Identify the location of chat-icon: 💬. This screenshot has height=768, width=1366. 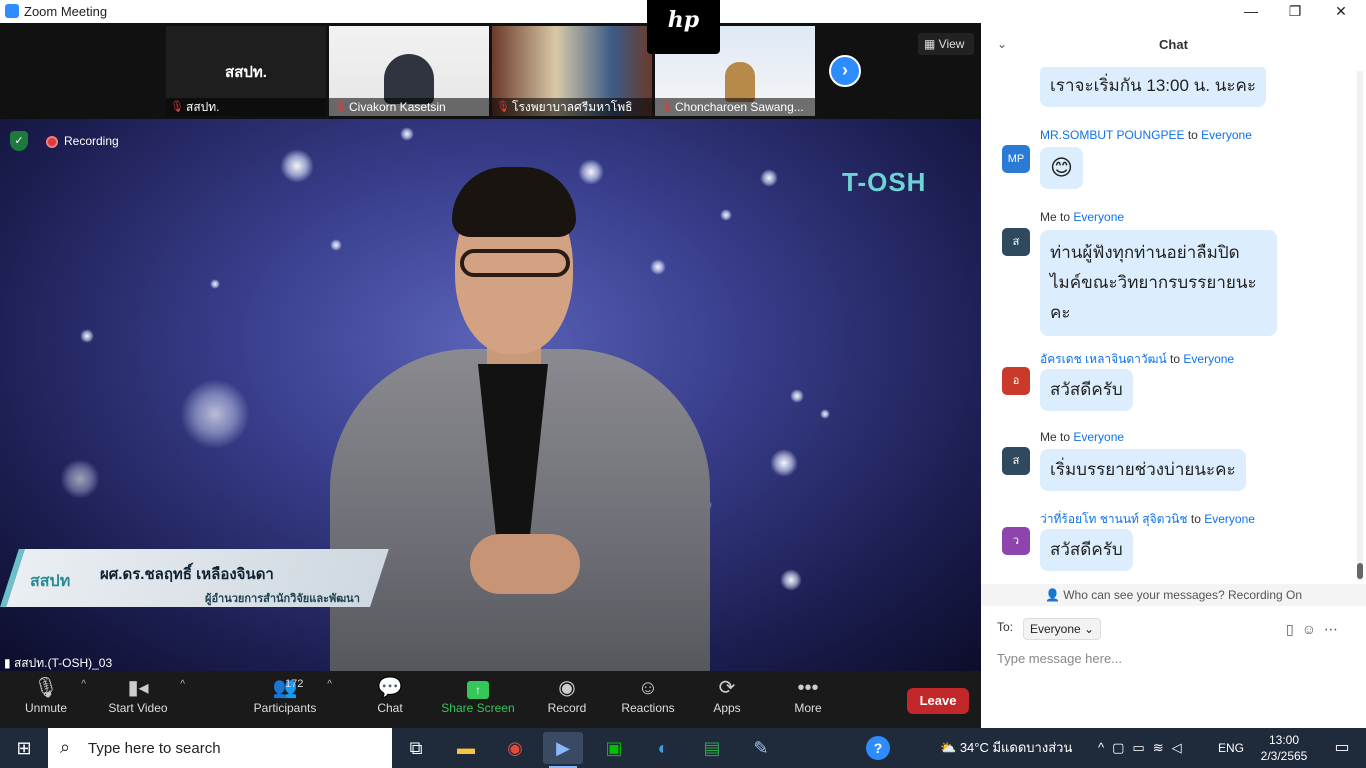
(390, 688).